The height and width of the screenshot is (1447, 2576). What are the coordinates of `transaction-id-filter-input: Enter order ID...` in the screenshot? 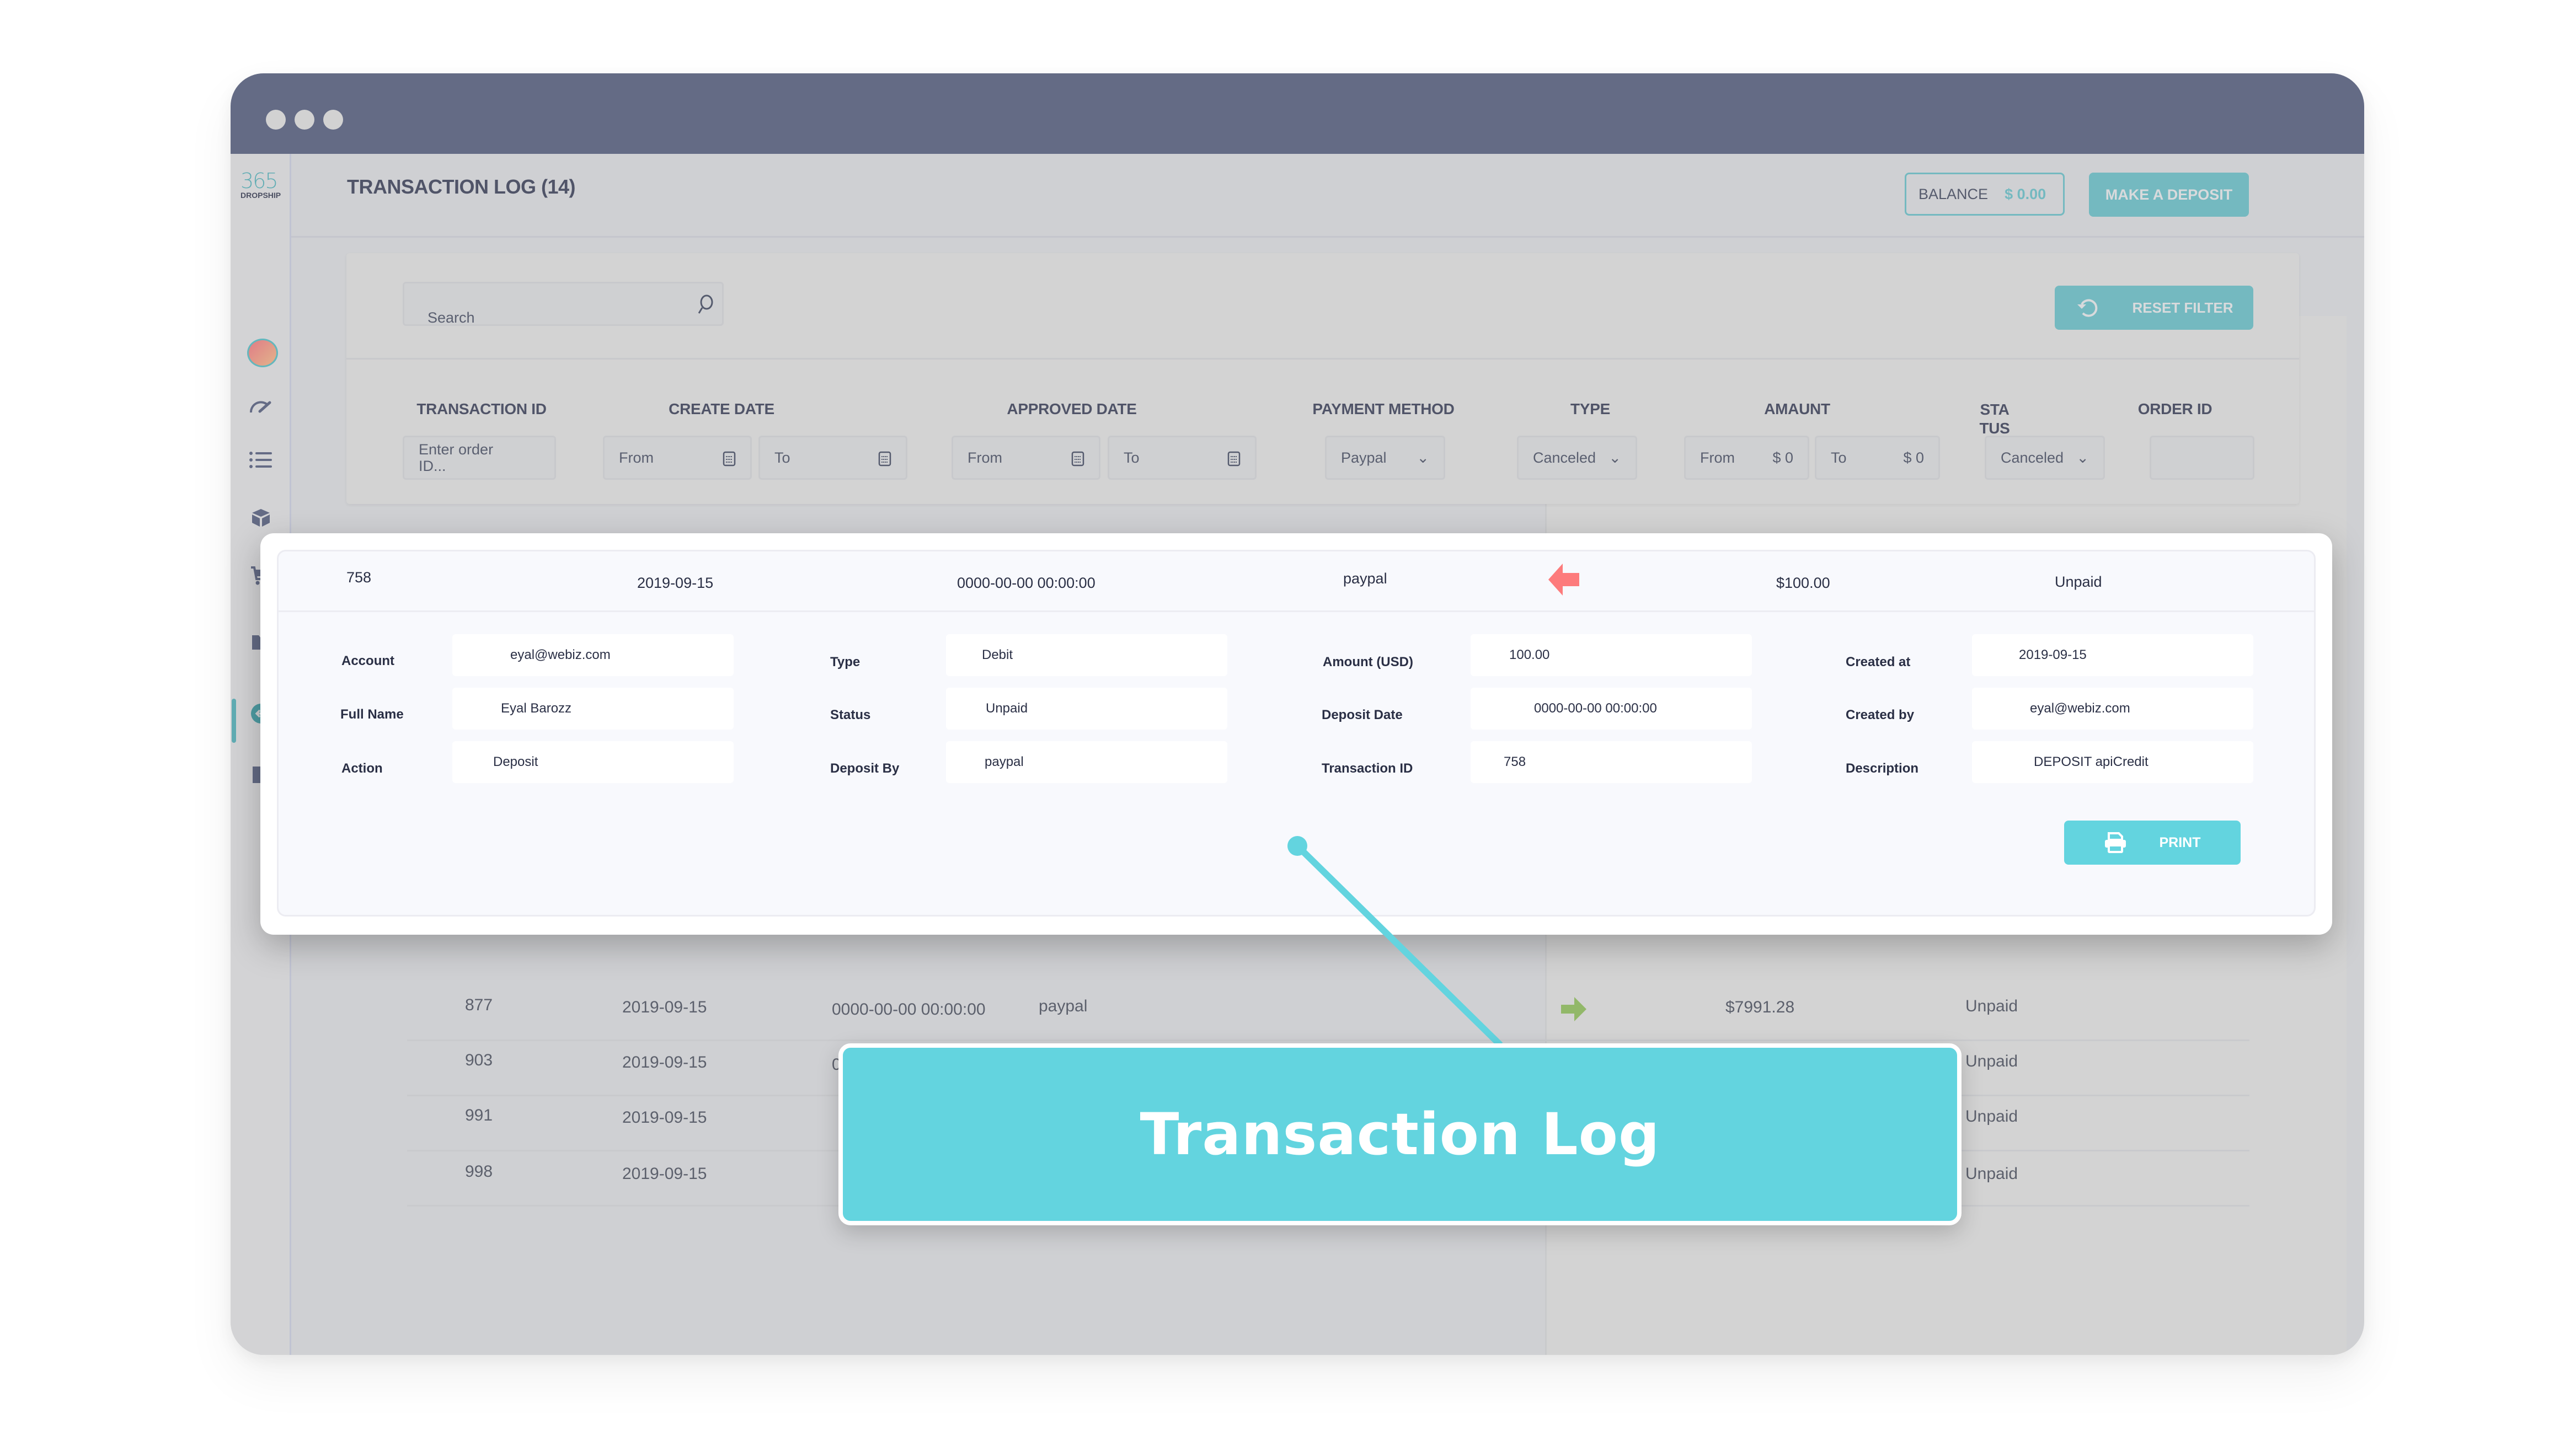 It's located at (479, 458).